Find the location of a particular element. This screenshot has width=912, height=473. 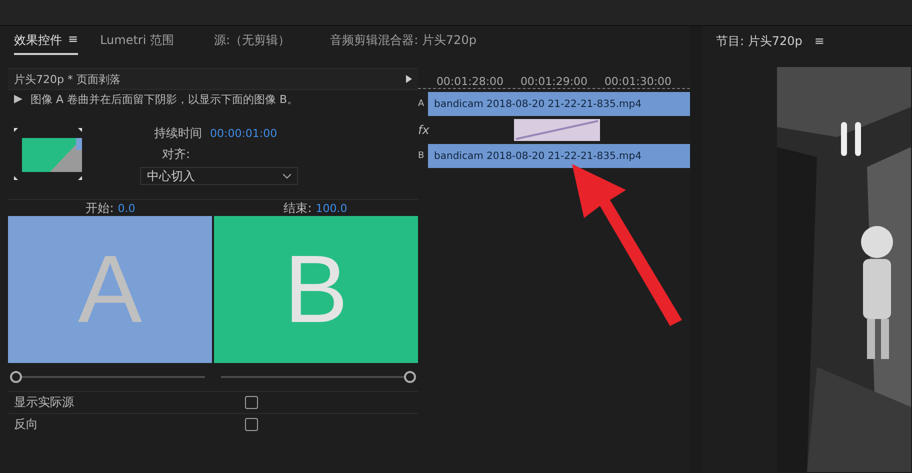

fx-label: fx is located at coordinates (423, 130).